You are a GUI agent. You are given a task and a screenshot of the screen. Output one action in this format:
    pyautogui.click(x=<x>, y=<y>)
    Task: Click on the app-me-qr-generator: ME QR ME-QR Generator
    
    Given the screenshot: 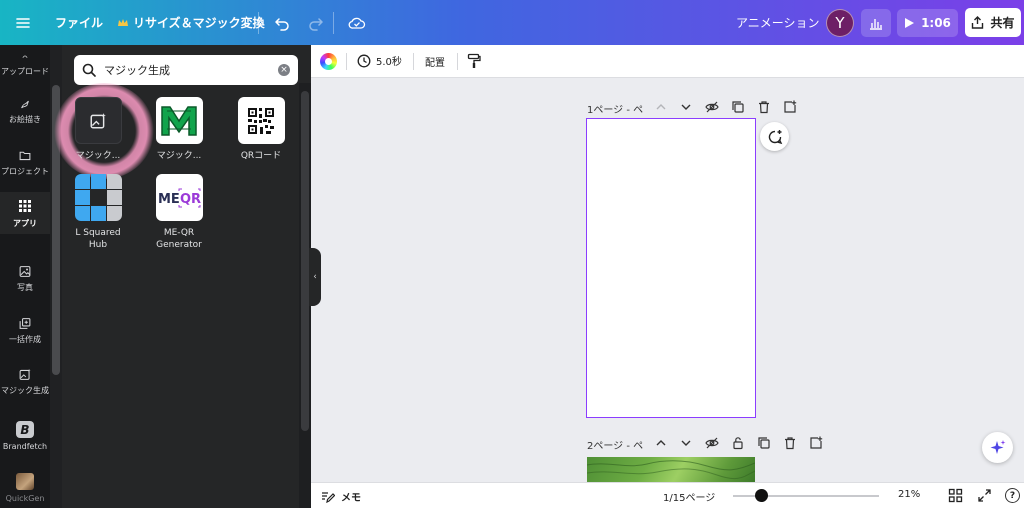 What is the action you would take?
    pyautogui.click(x=179, y=212)
    